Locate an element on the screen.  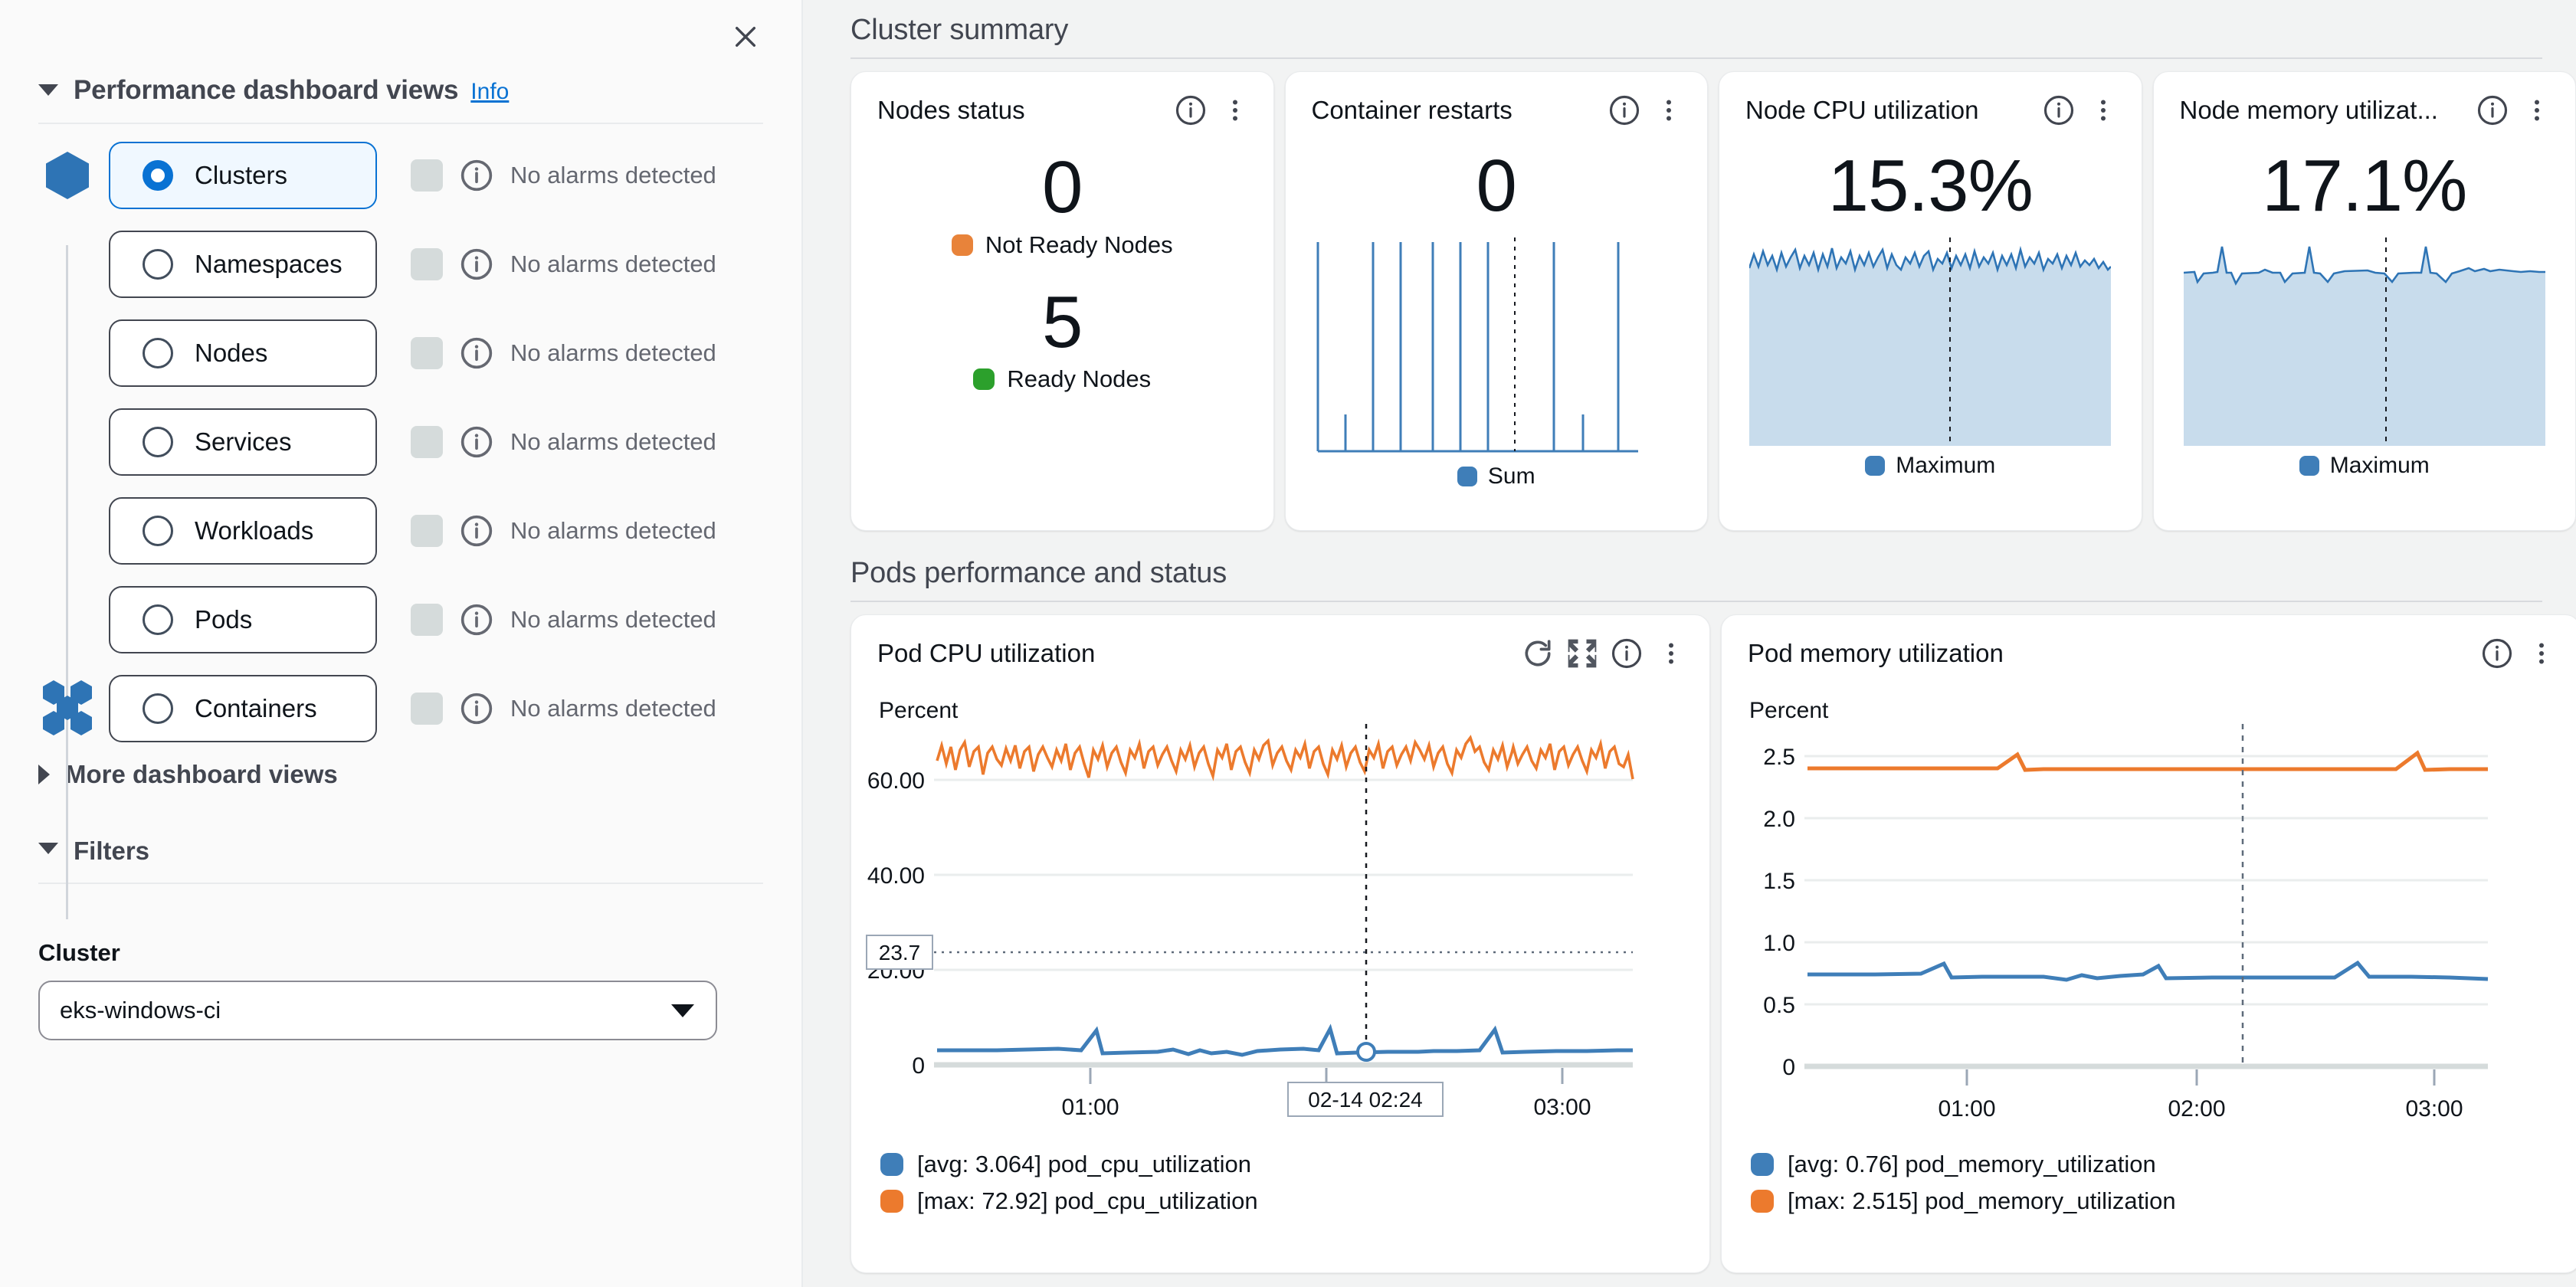
chevron-right-icon is located at coordinates (44, 774).